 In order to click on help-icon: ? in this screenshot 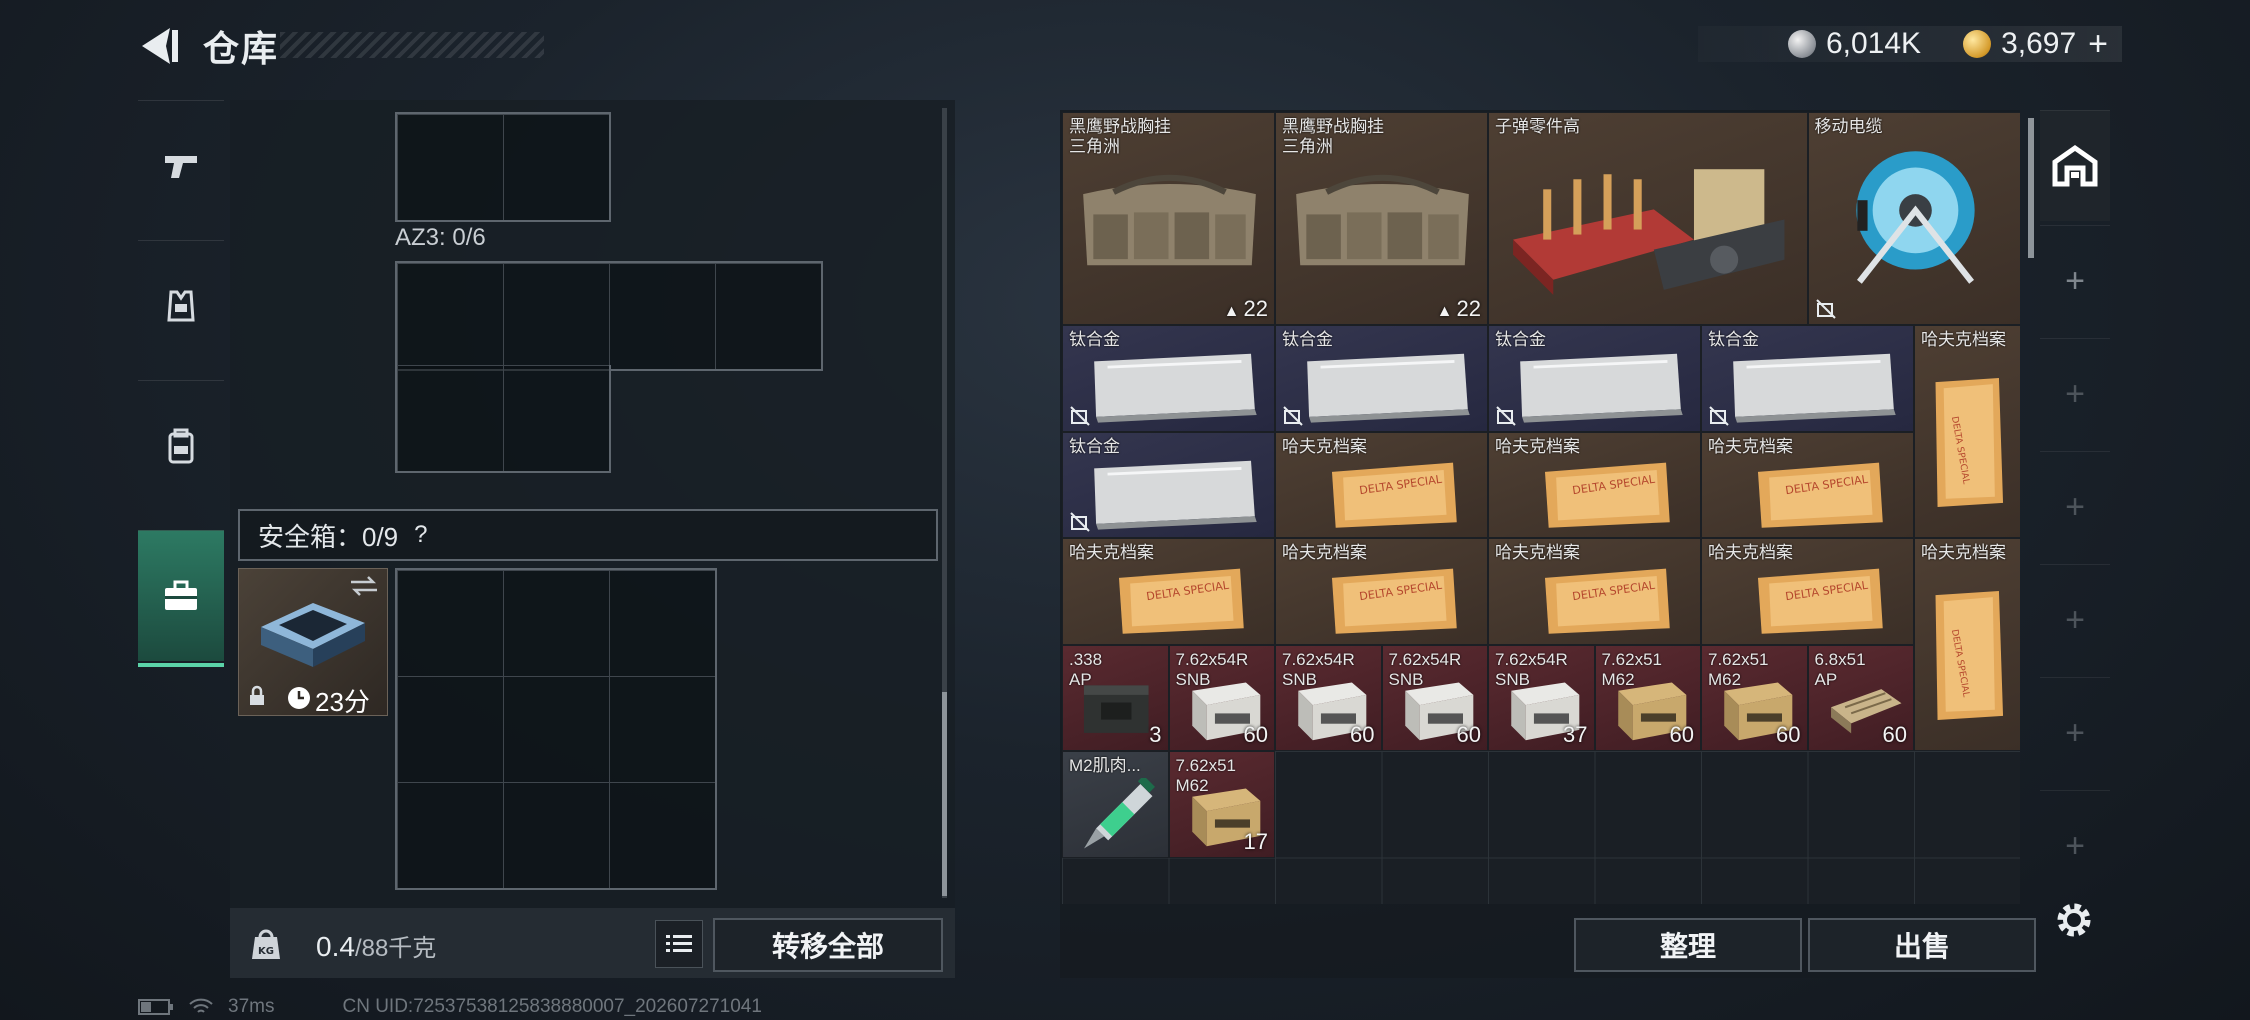, I will do `click(420, 535)`.